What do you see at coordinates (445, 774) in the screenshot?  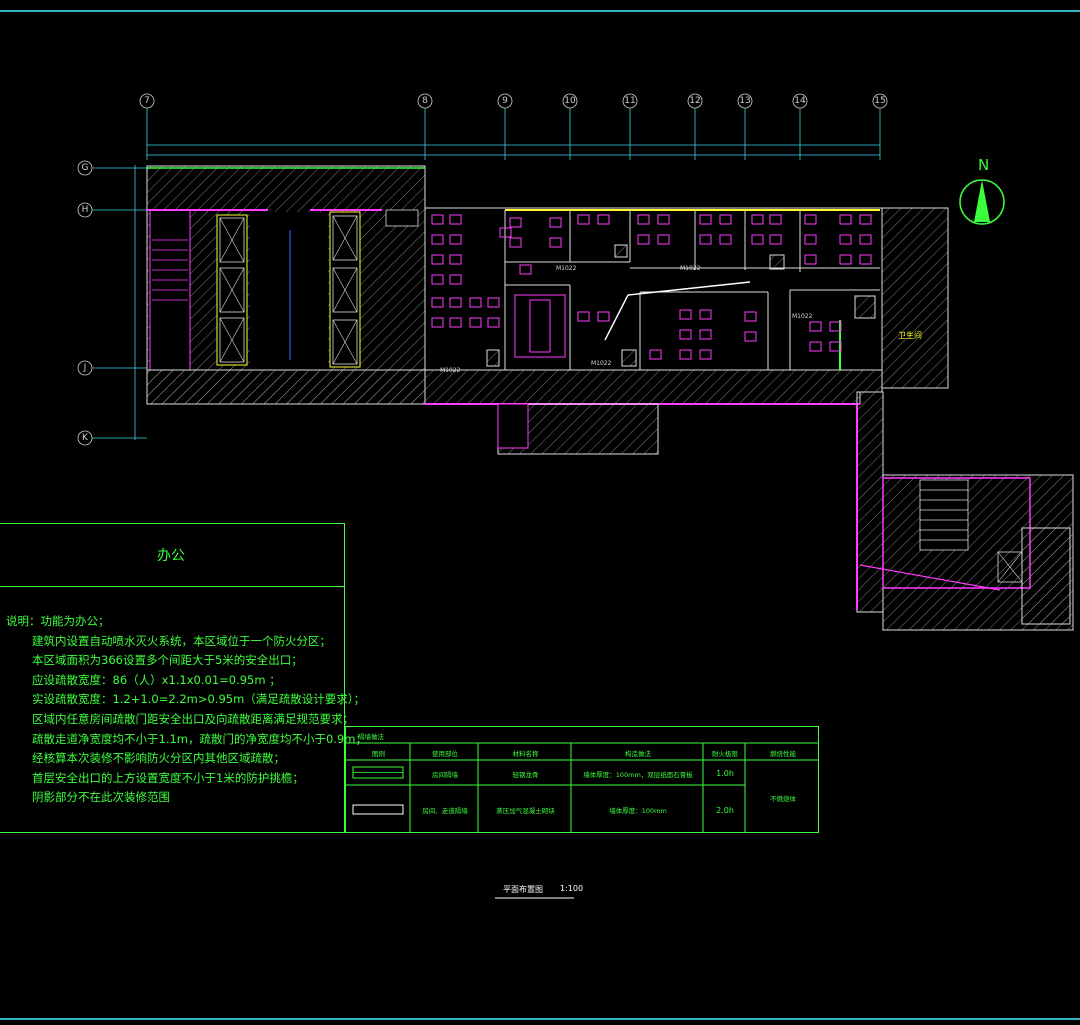 I see `legend-row1-location: 房间隔墙` at bounding box center [445, 774].